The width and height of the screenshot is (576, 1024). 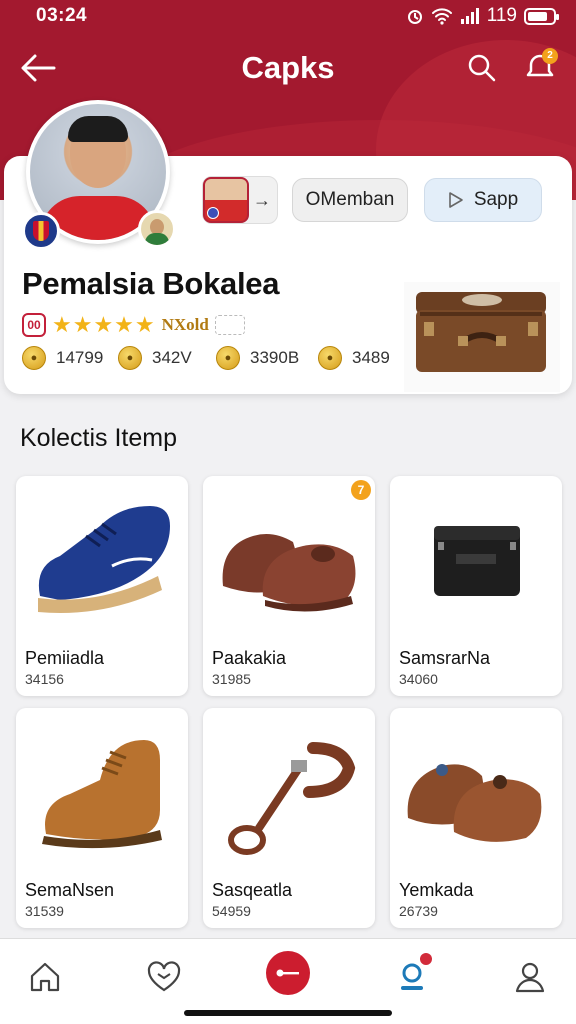 I want to click on item-name: Paakakia, so click(x=249, y=658).